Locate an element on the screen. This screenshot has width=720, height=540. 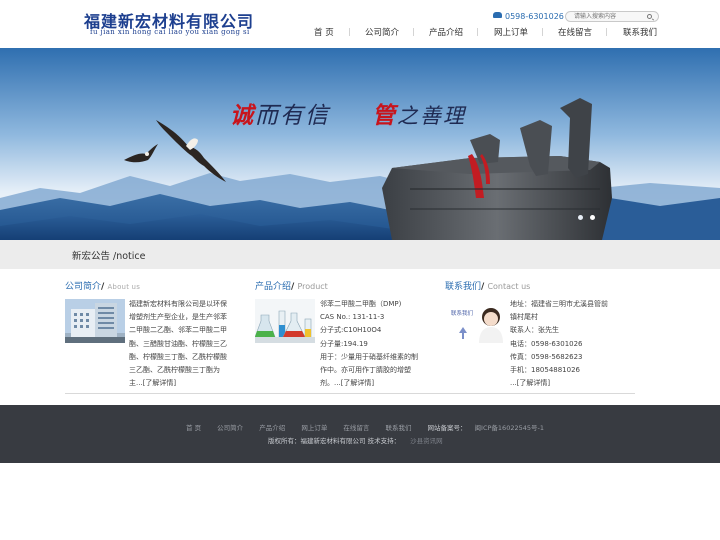
footer-link-orders: 网上订单 is located at coordinates (314, 428).